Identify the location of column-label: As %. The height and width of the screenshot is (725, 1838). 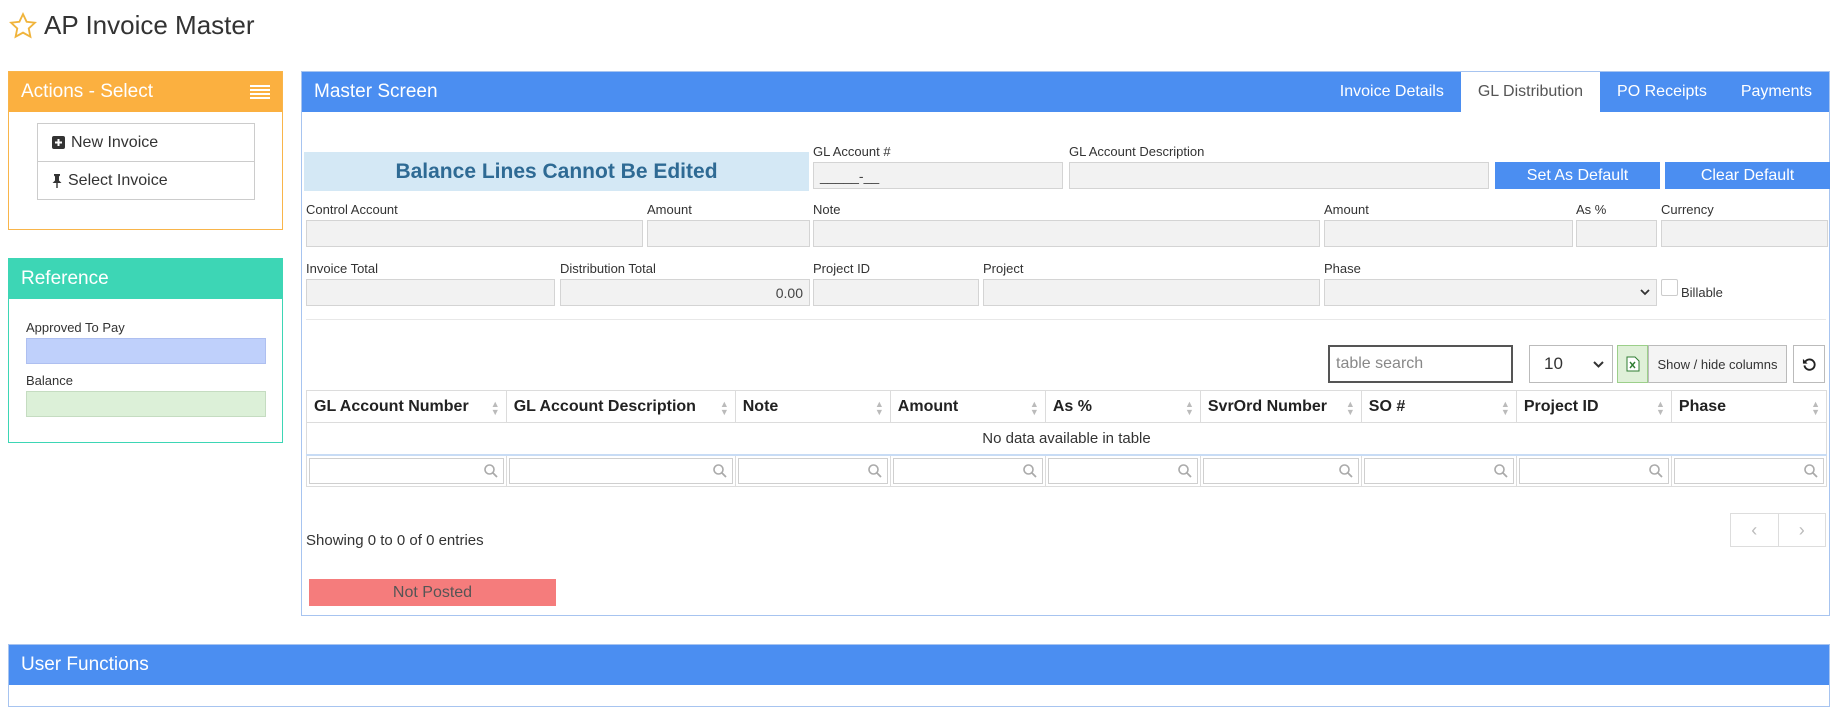
(1072, 406).